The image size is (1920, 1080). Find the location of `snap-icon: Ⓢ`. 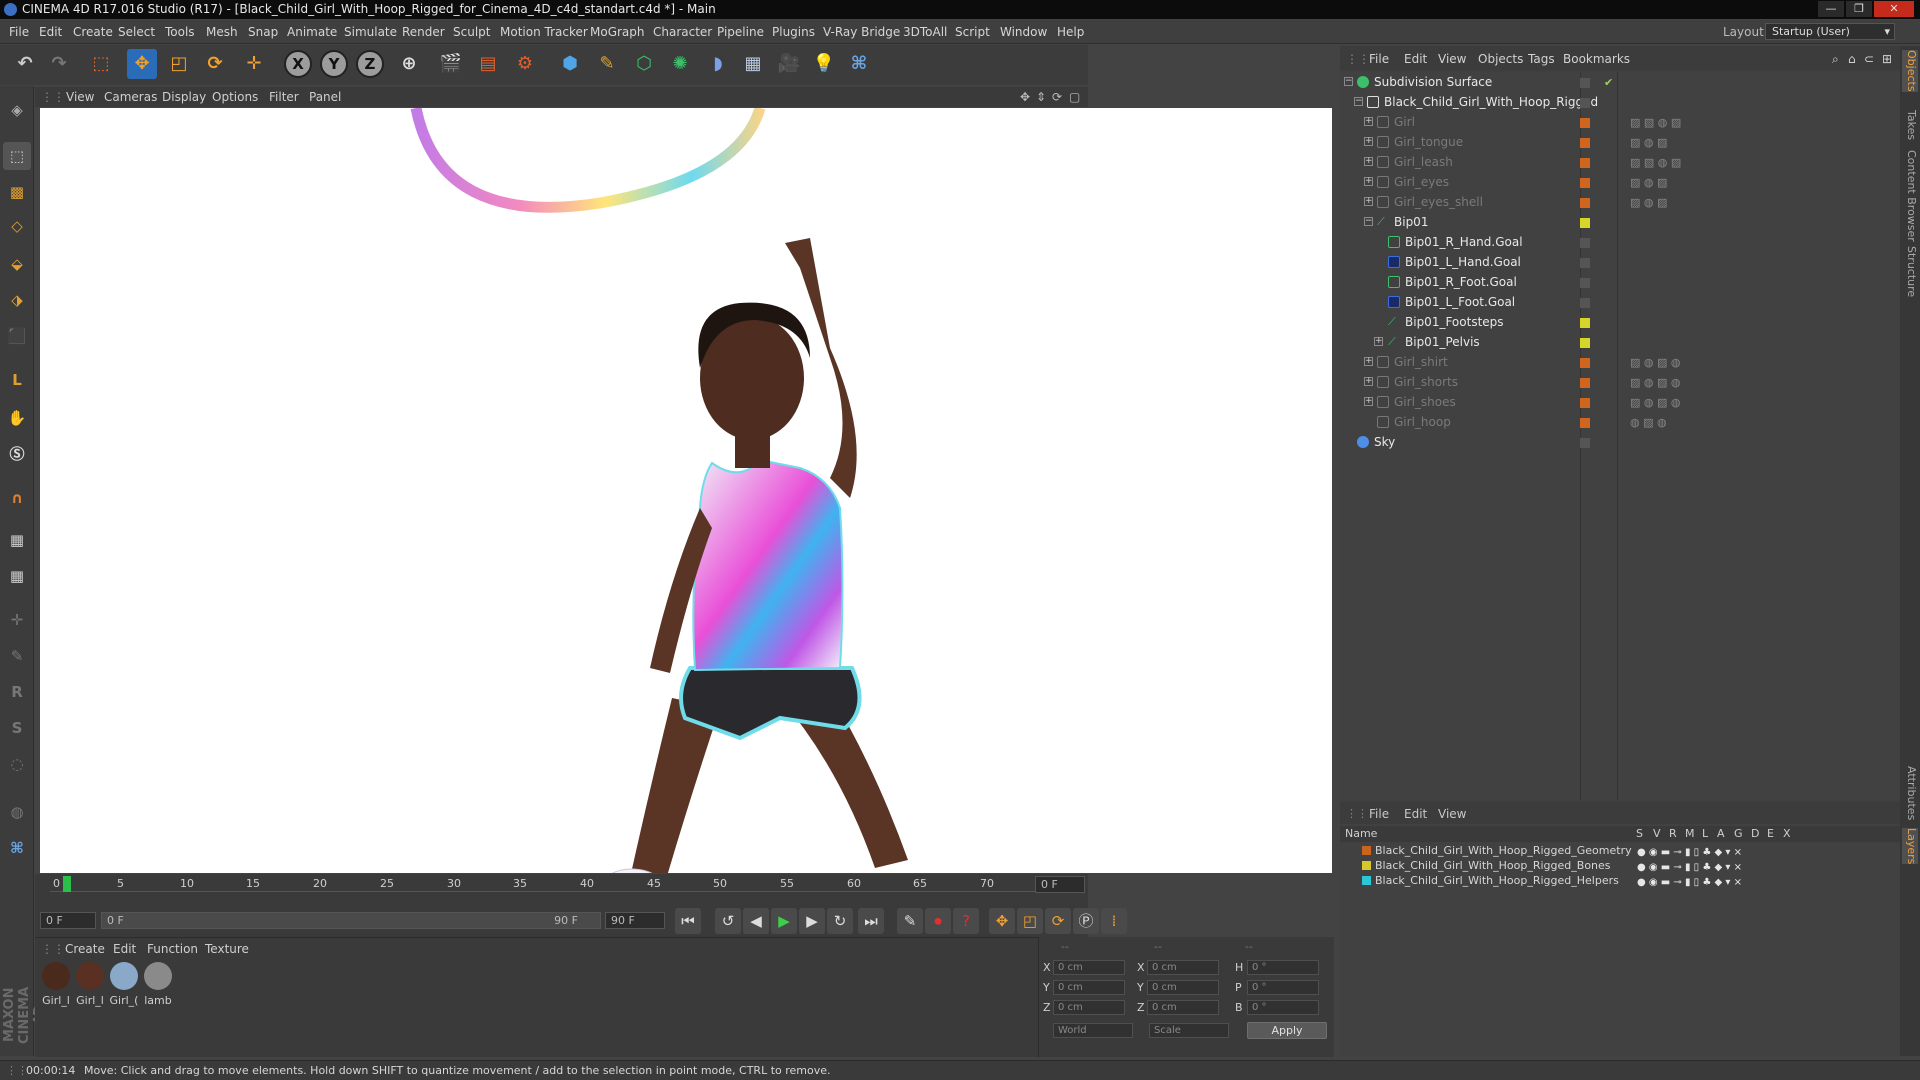

snap-icon: Ⓢ is located at coordinates (17, 454).